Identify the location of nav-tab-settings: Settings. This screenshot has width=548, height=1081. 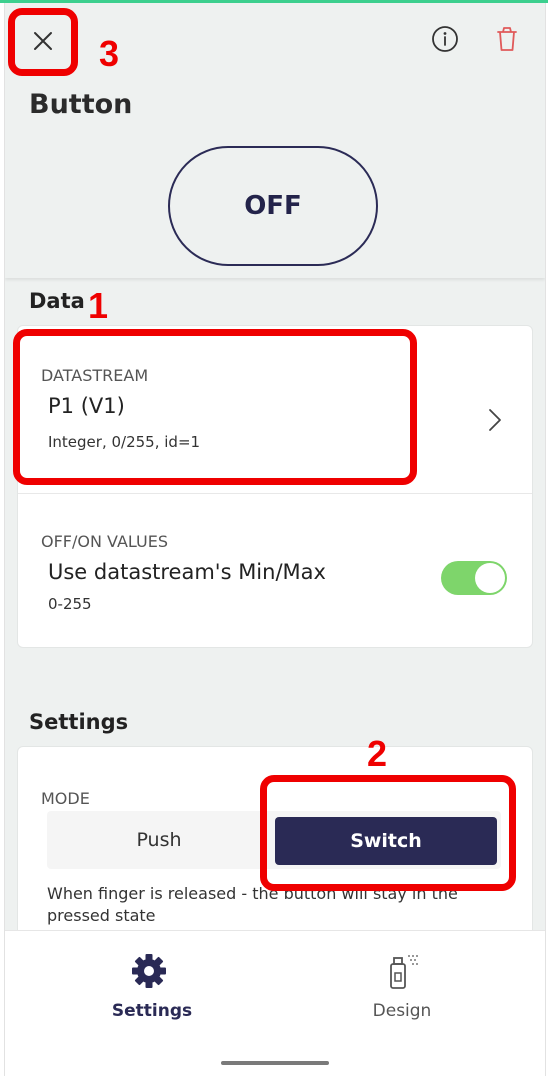
(140, 986).